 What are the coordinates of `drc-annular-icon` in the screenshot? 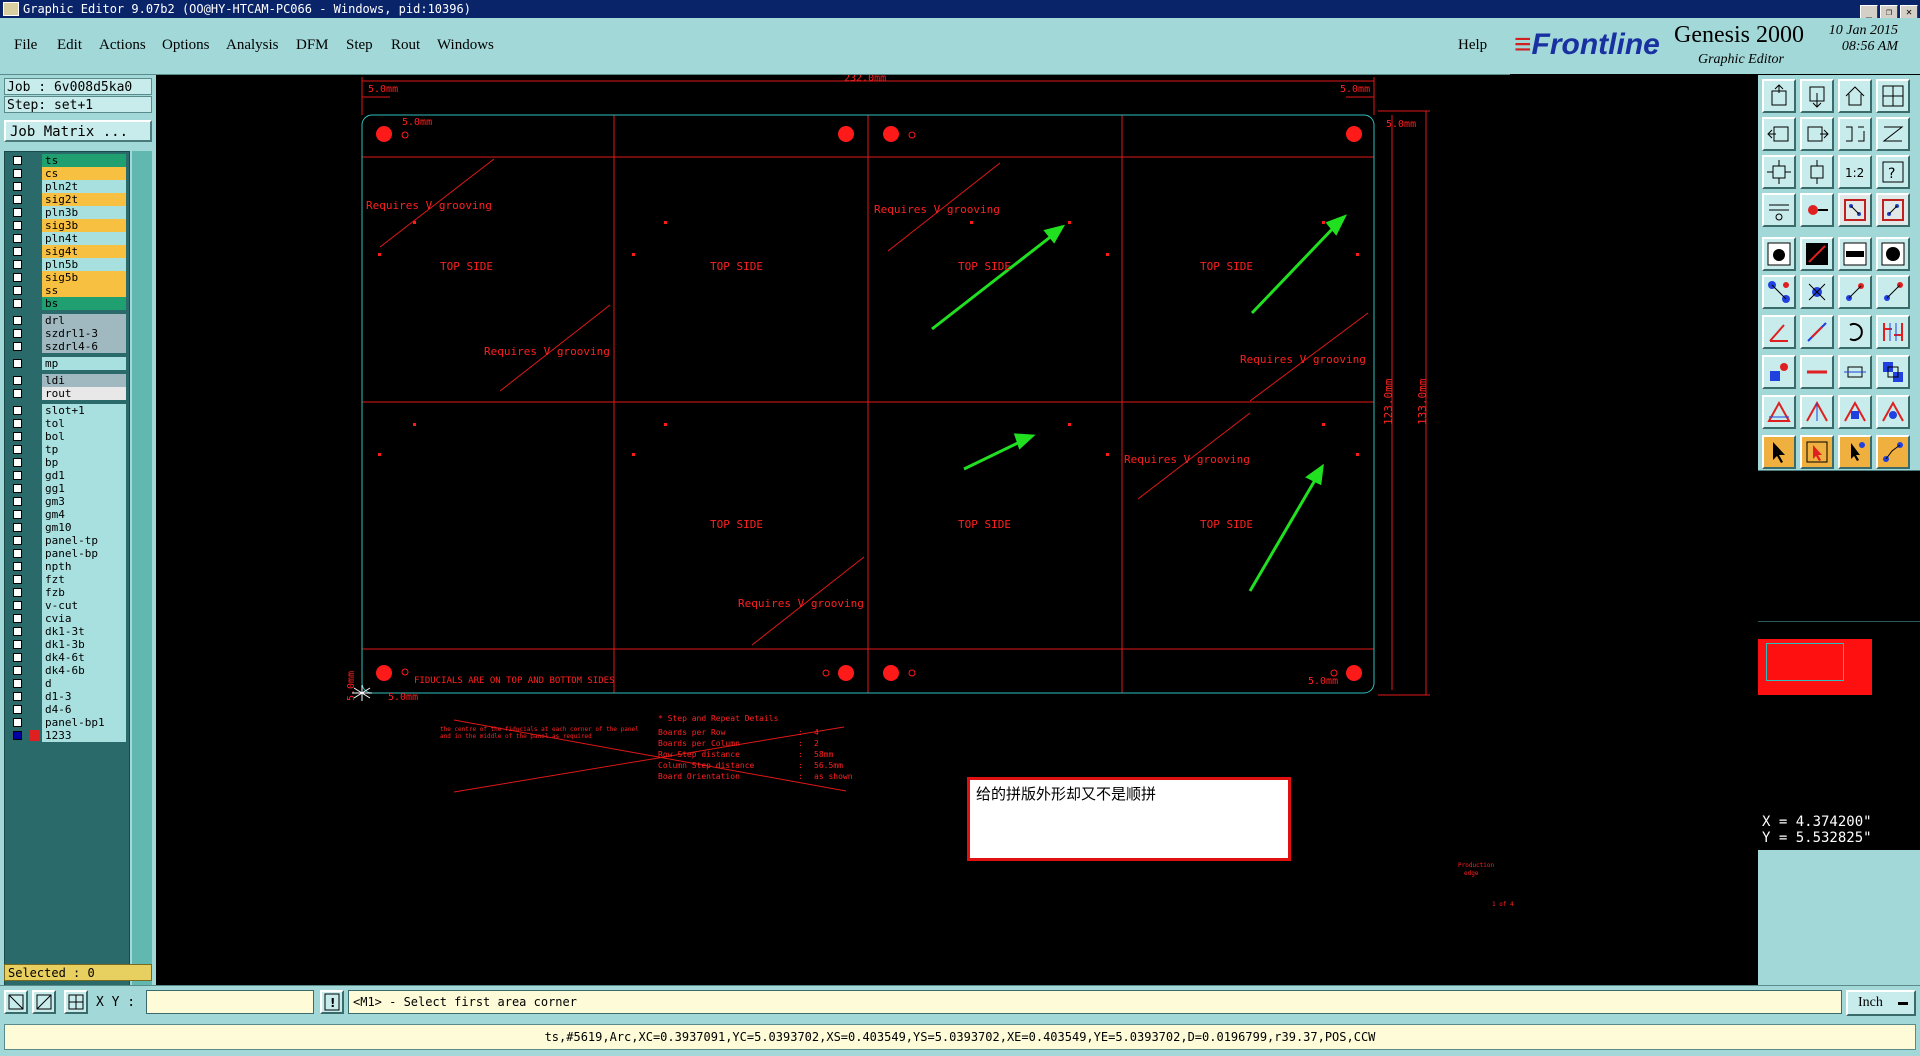 It's located at (1893, 412).